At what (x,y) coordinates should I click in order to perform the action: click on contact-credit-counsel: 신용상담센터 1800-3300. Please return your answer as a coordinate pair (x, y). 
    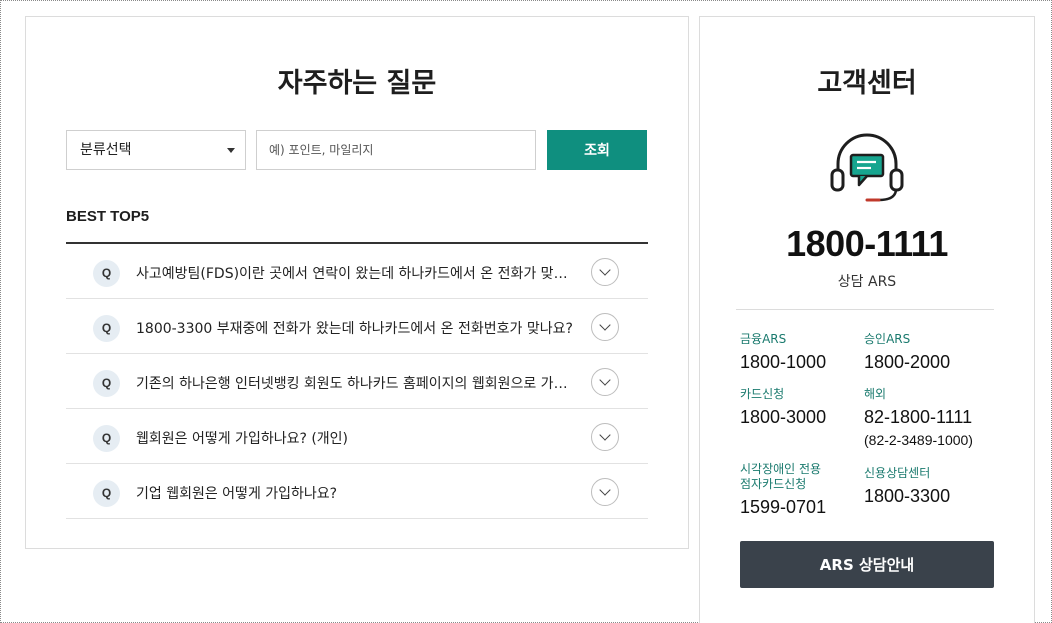
    Looking at the image, I should click on (907, 486).